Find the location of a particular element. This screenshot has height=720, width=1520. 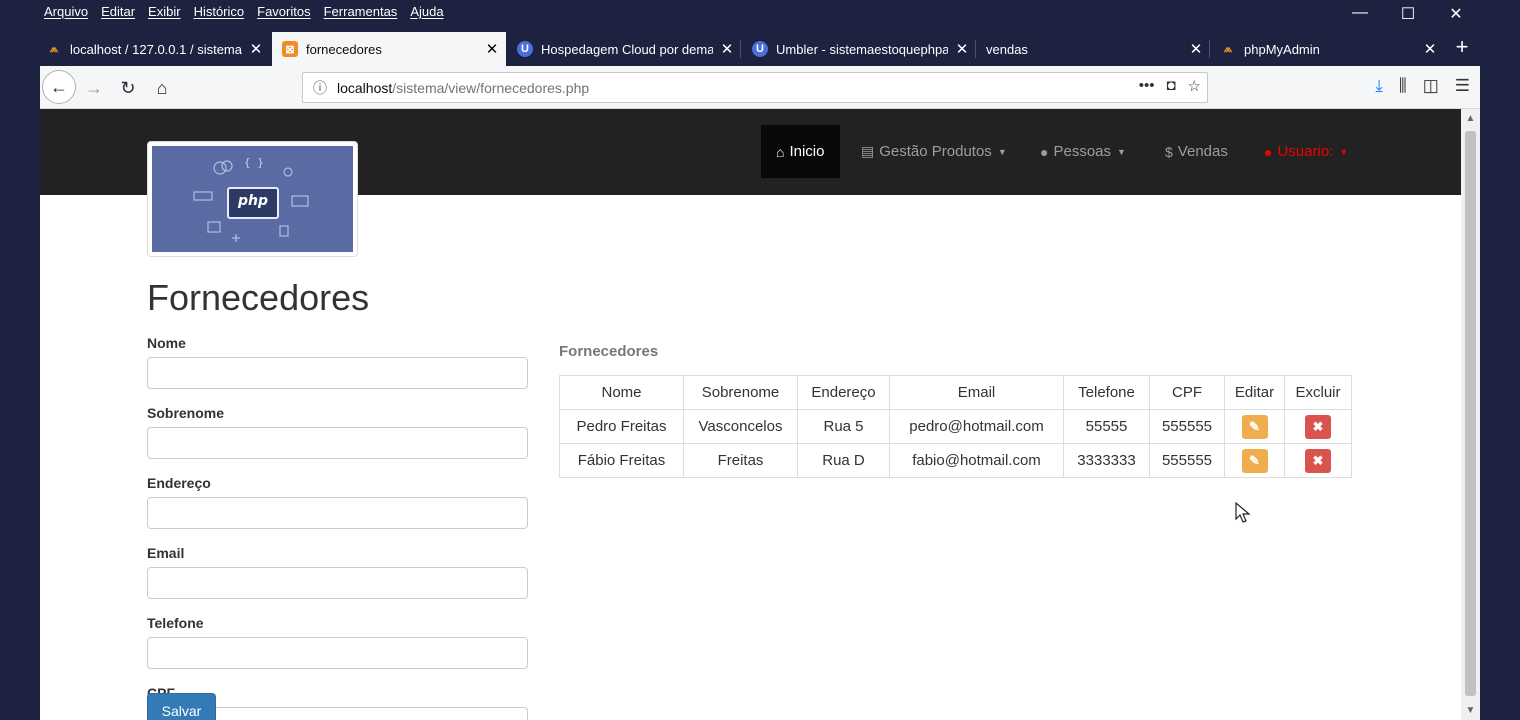

mouse-cursor-icon is located at coordinates (1243, 512).